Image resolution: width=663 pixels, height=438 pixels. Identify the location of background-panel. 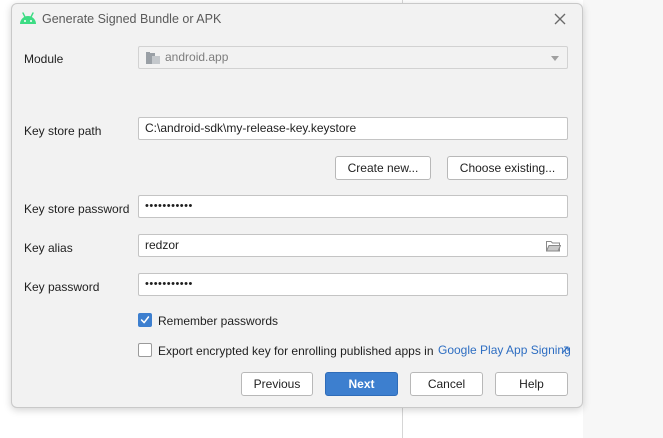
(623, 219).